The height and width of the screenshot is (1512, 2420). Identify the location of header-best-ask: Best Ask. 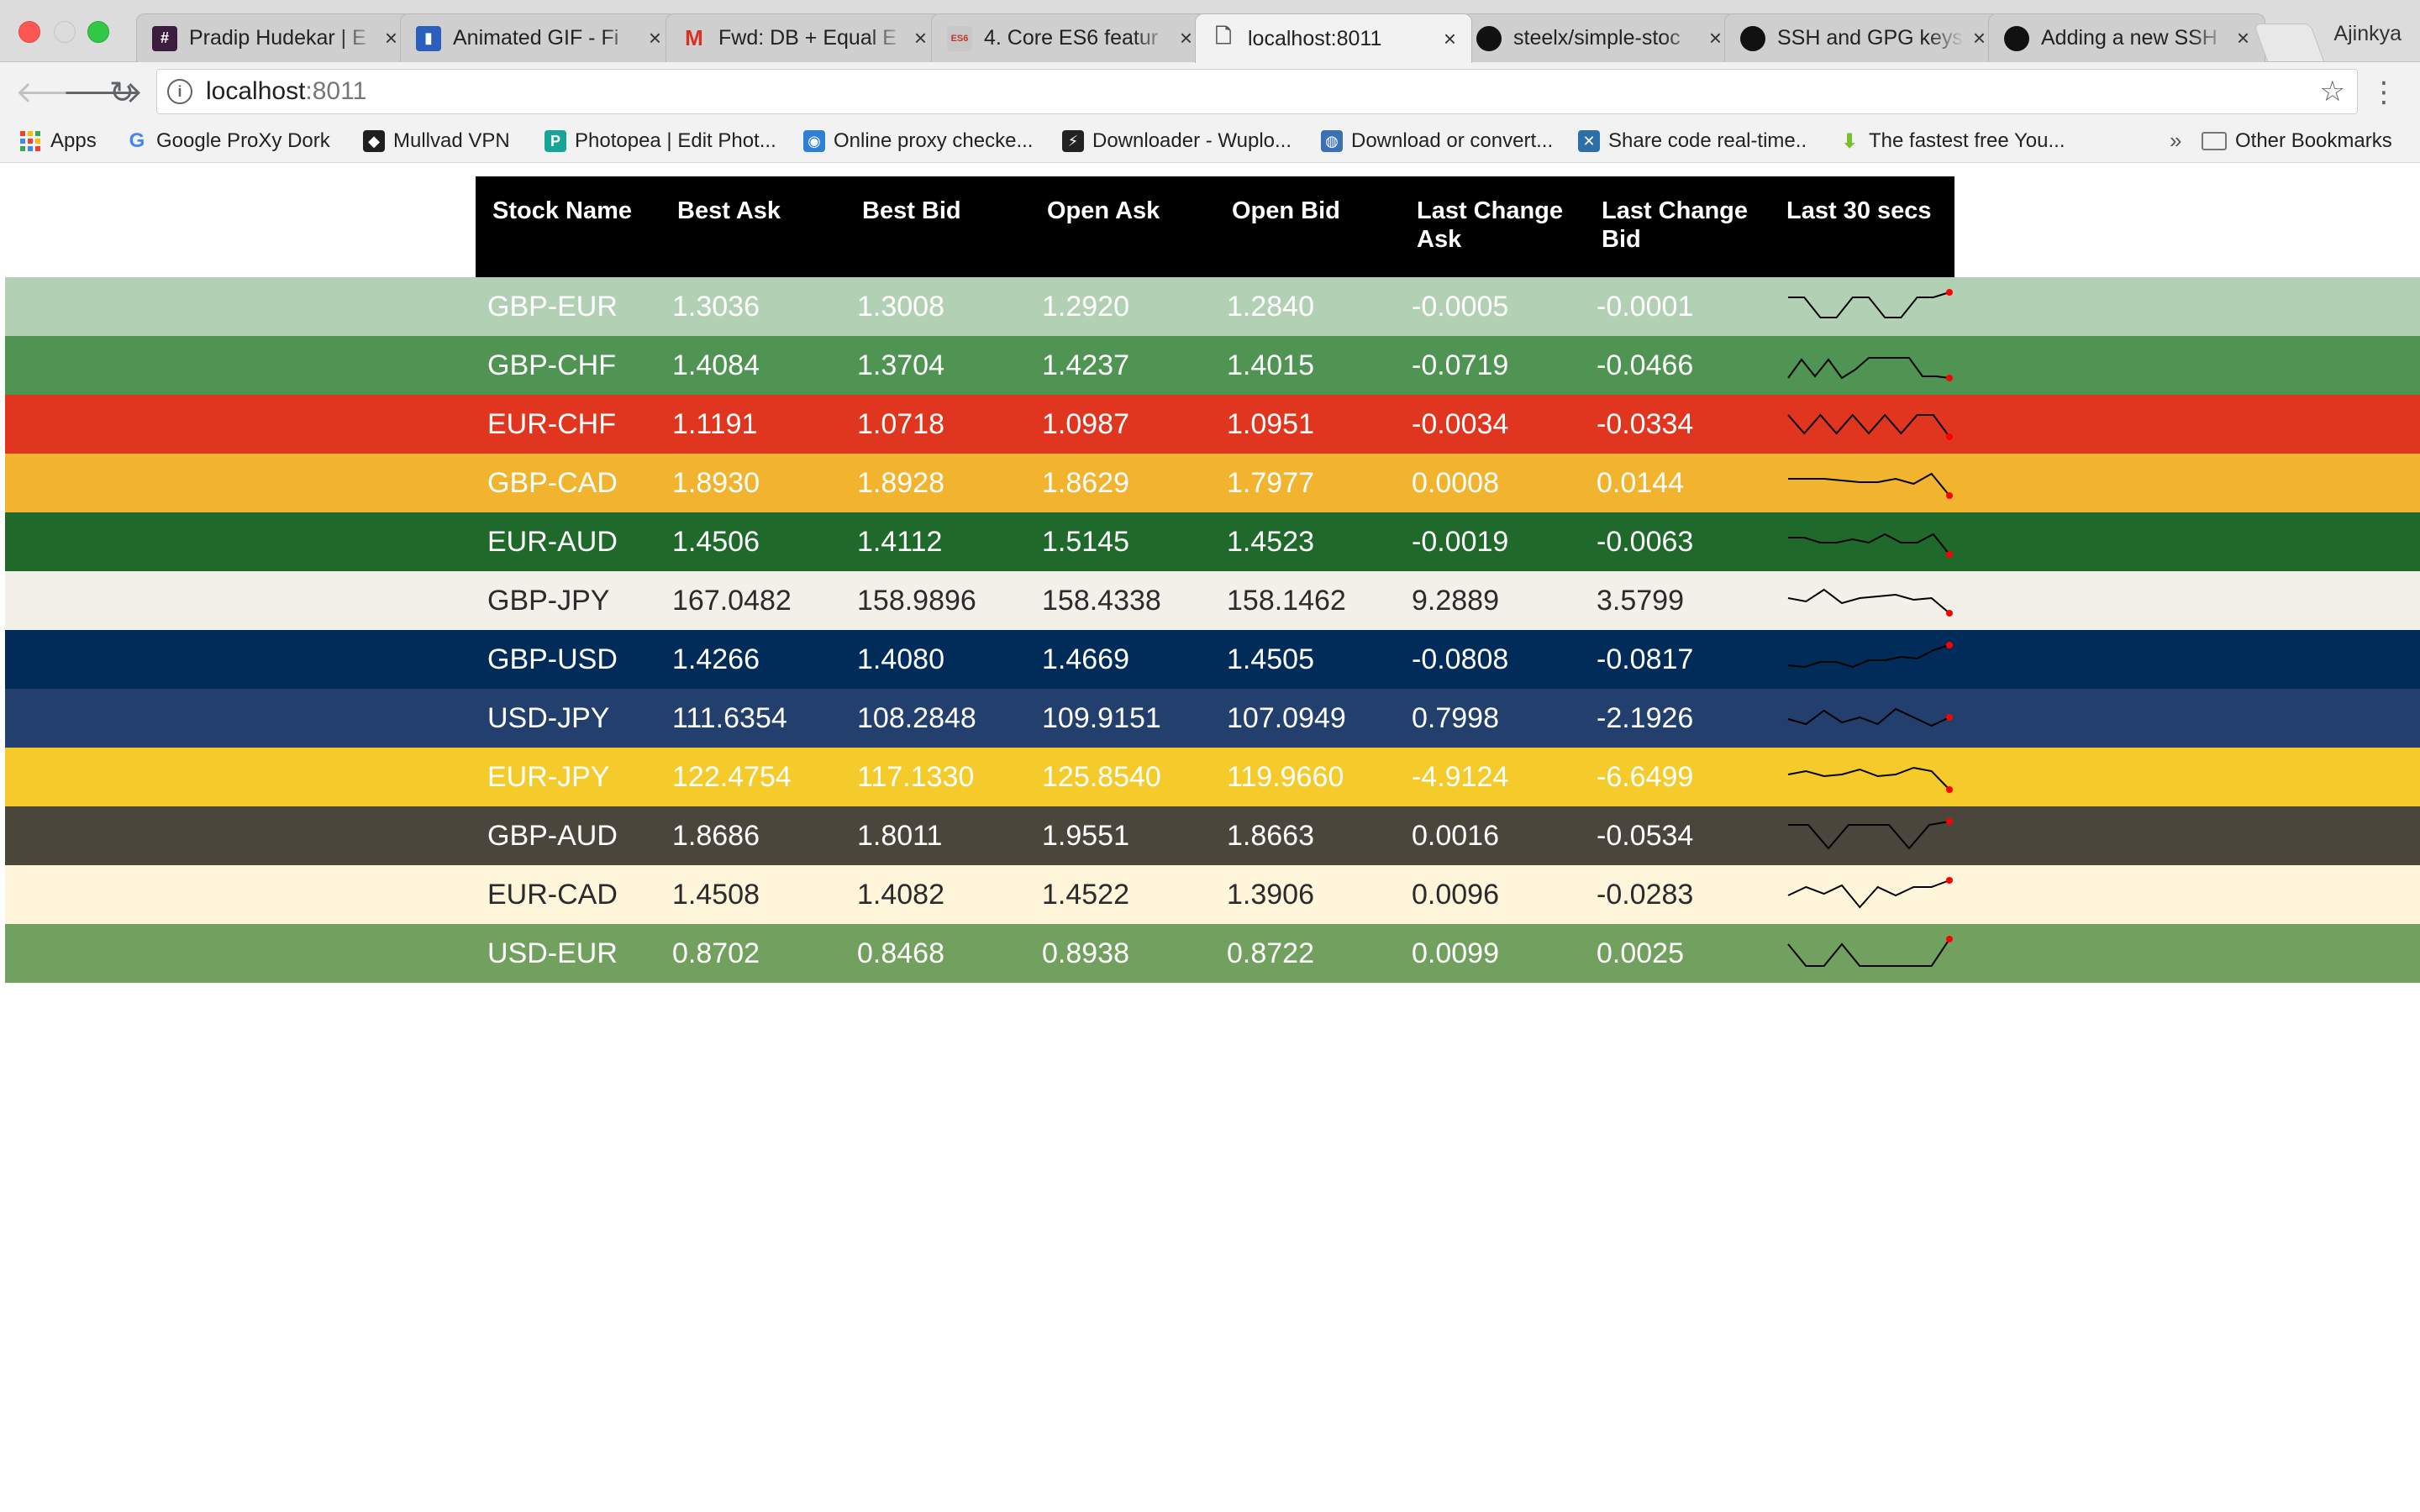
(729, 210).